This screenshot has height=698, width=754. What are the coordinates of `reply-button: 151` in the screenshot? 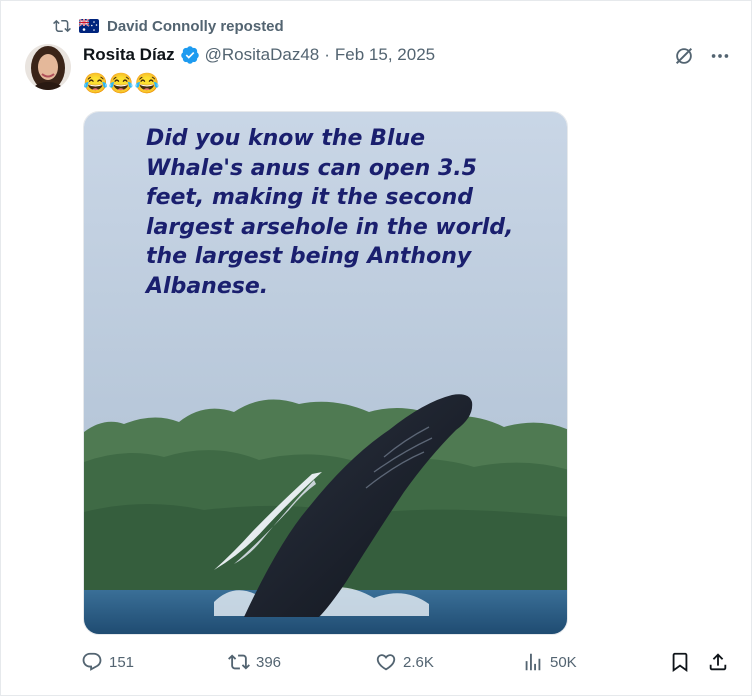 It's located at (107, 662).